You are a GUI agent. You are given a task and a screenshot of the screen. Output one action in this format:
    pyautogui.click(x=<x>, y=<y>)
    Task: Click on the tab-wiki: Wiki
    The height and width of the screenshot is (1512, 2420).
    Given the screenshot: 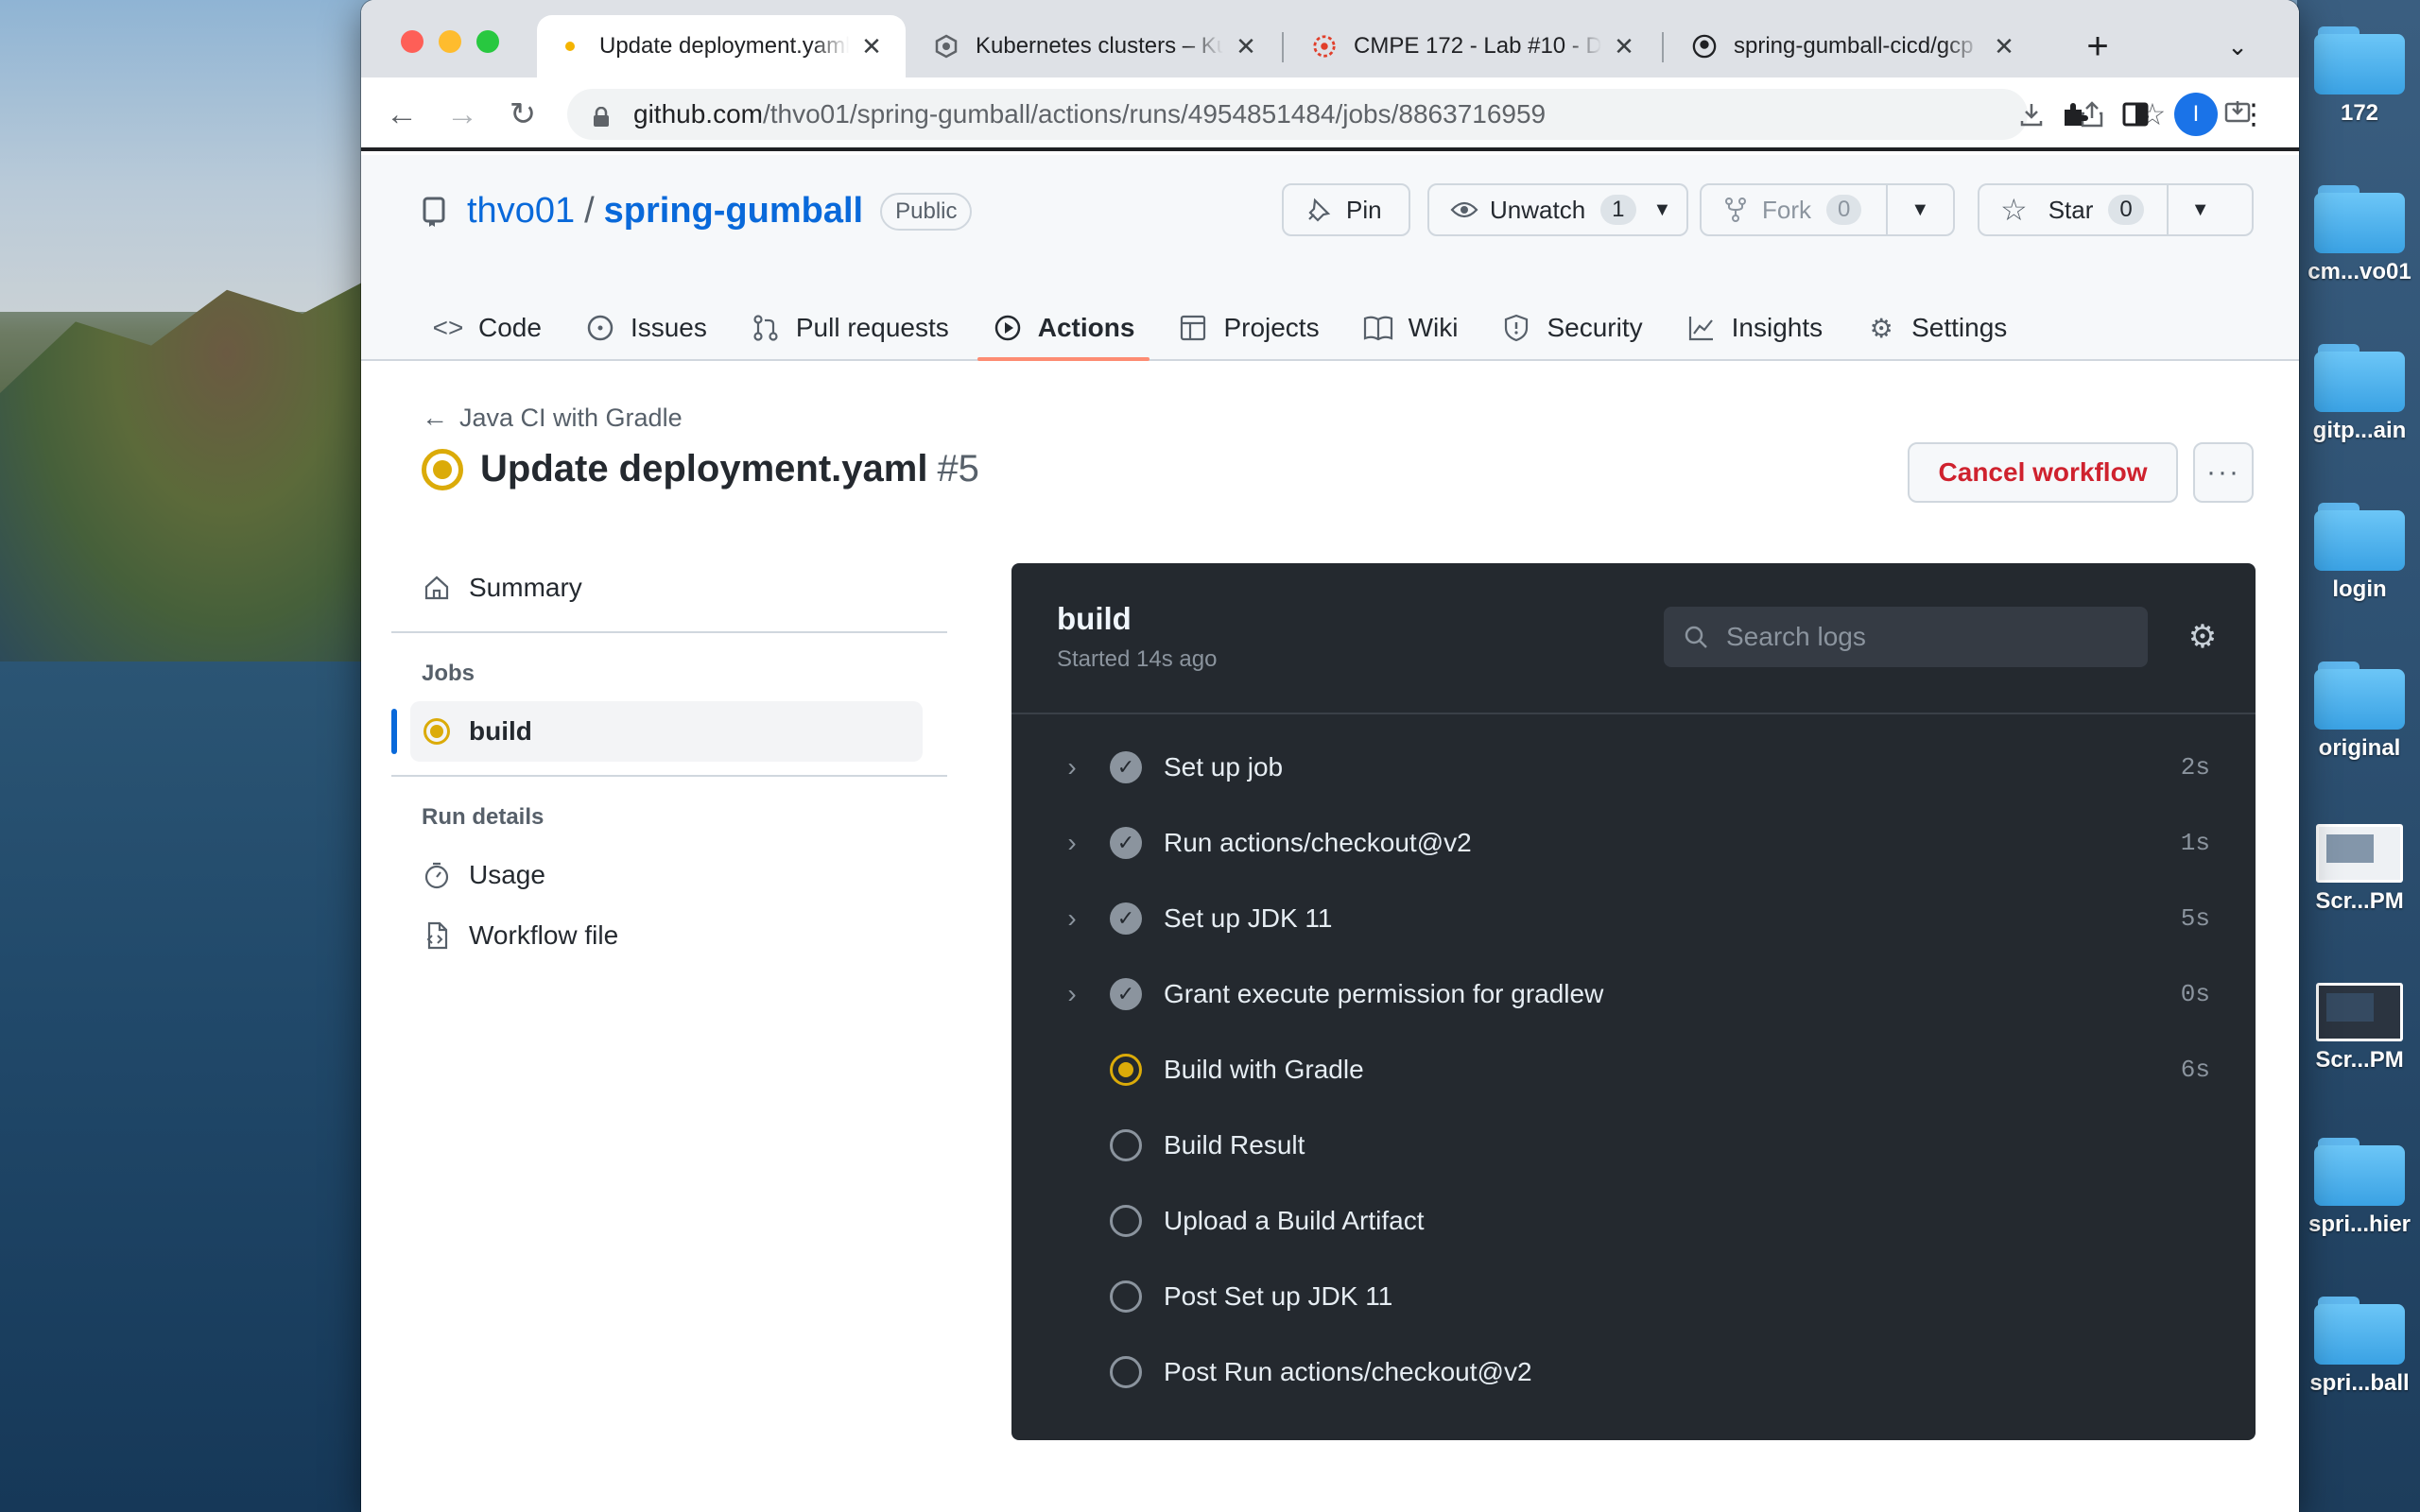 What is the action you would take?
    pyautogui.click(x=1411, y=328)
    